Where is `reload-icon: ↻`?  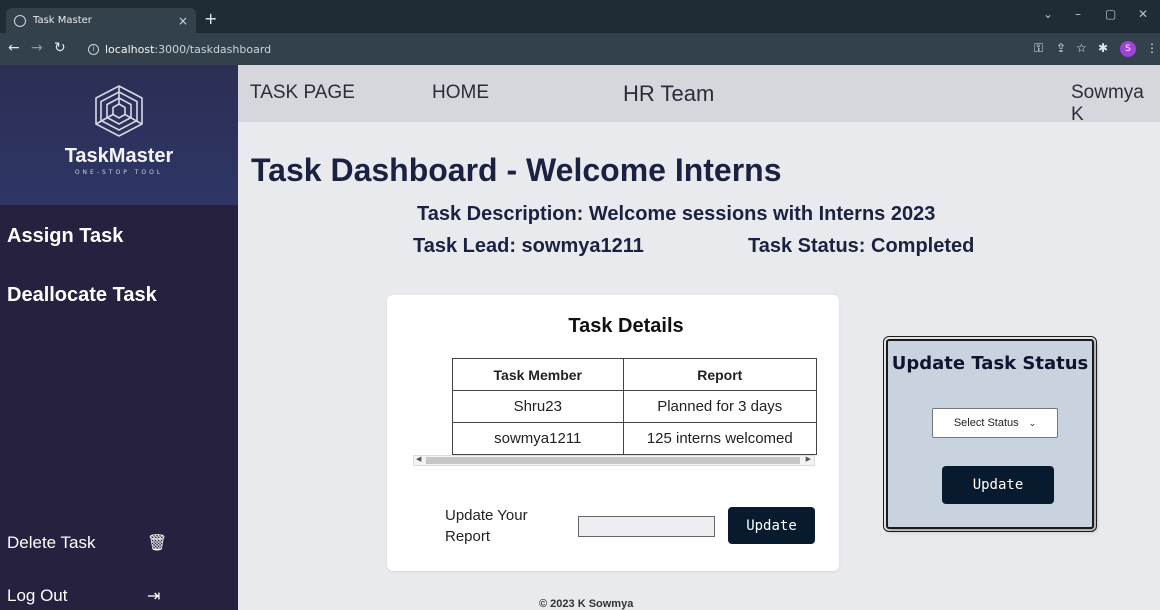 reload-icon: ↻ is located at coordinates (60, 48).